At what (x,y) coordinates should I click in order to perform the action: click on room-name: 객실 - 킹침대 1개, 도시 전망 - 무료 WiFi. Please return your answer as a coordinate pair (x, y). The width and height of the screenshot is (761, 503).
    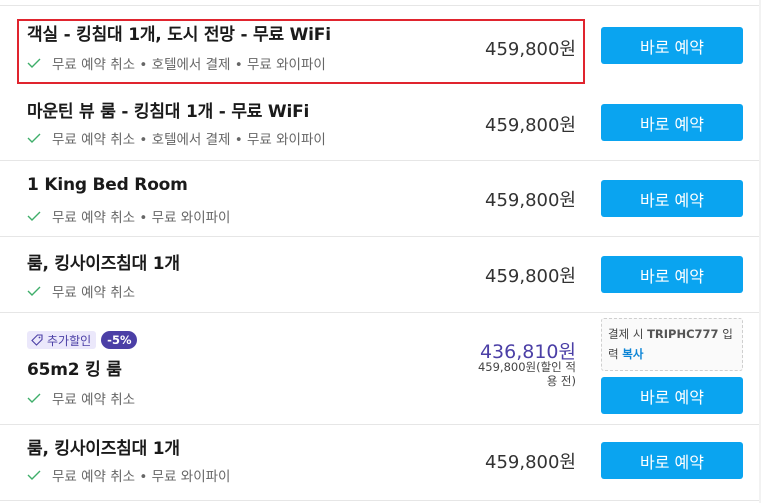
    Looking at the image, I should click on (179, 35).